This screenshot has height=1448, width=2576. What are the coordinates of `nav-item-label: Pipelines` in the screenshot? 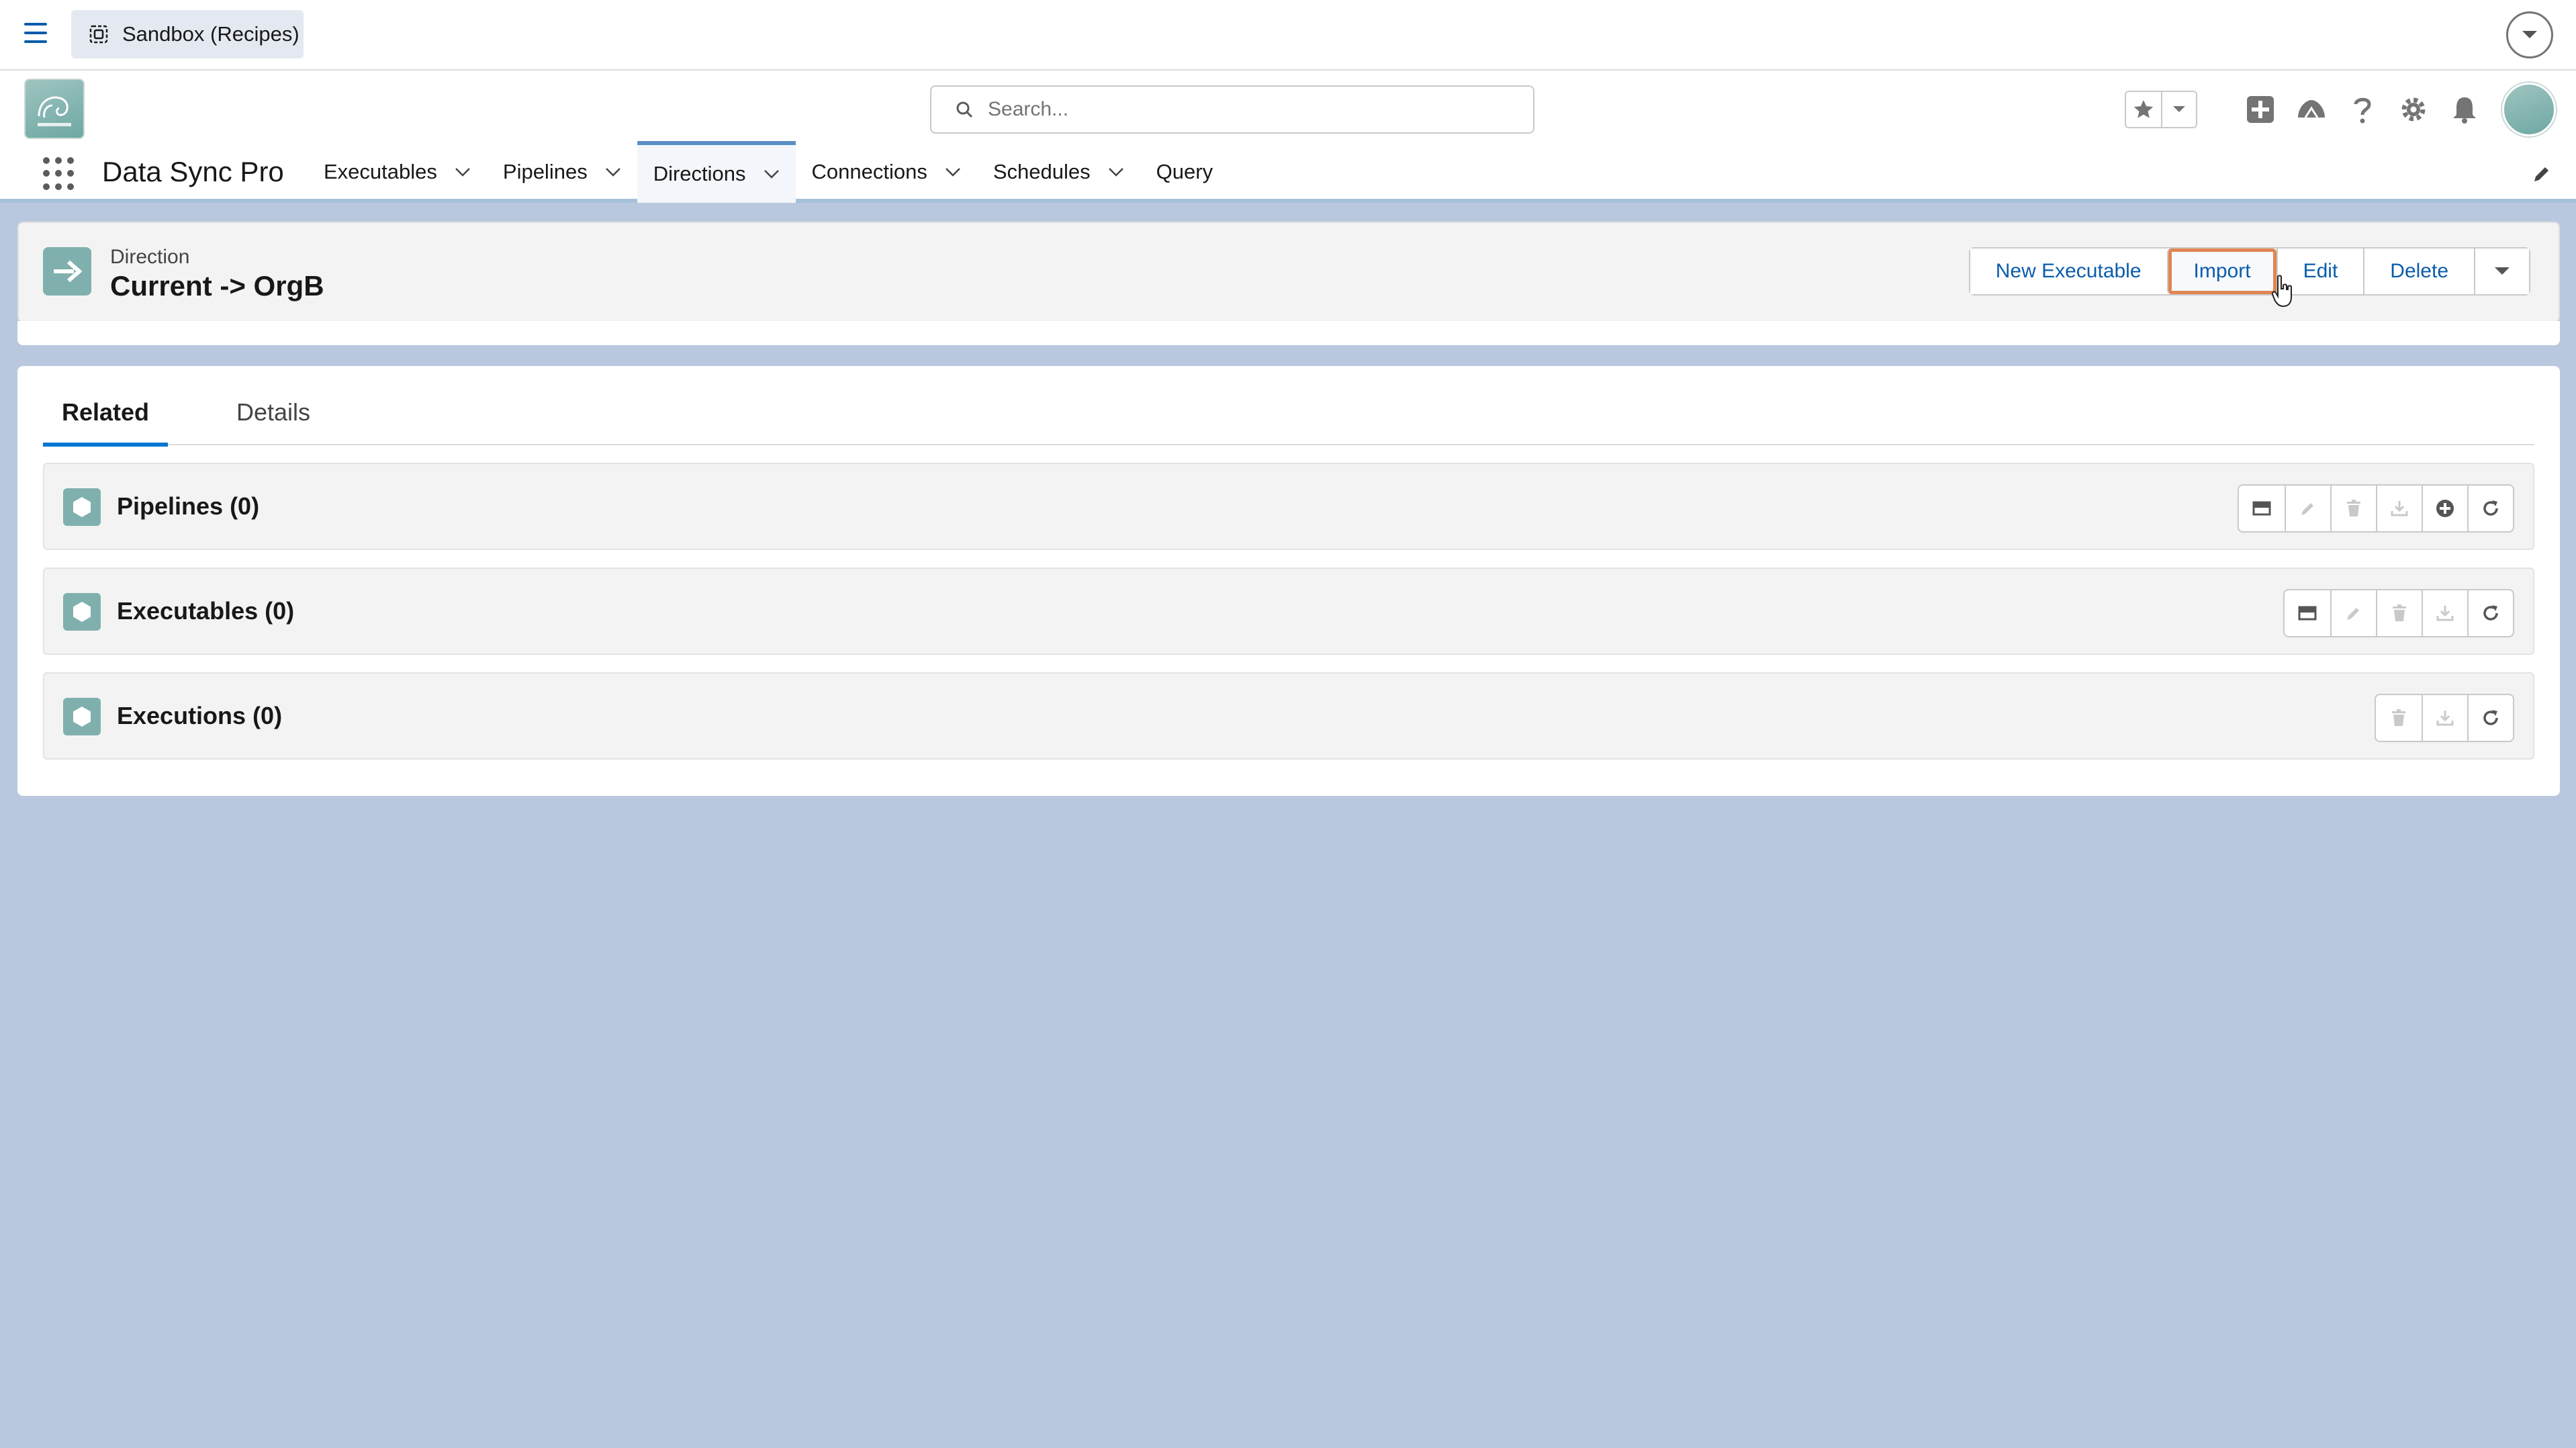 It's located at (545, 171).